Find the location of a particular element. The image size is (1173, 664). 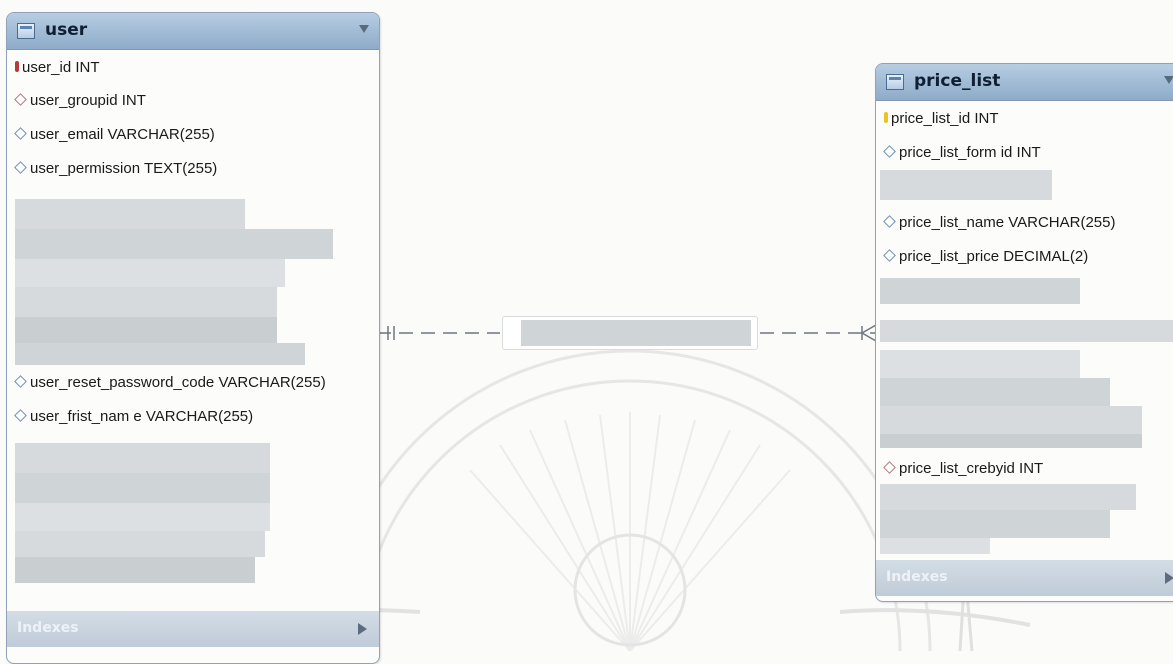

column-label: price_list_id INT is located at coordinates (945, 118).